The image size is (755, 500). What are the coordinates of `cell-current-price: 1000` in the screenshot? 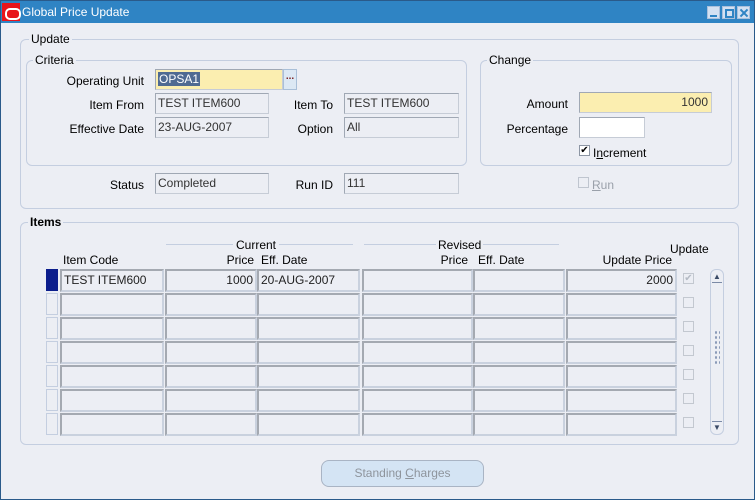 It's located at (211, 280).